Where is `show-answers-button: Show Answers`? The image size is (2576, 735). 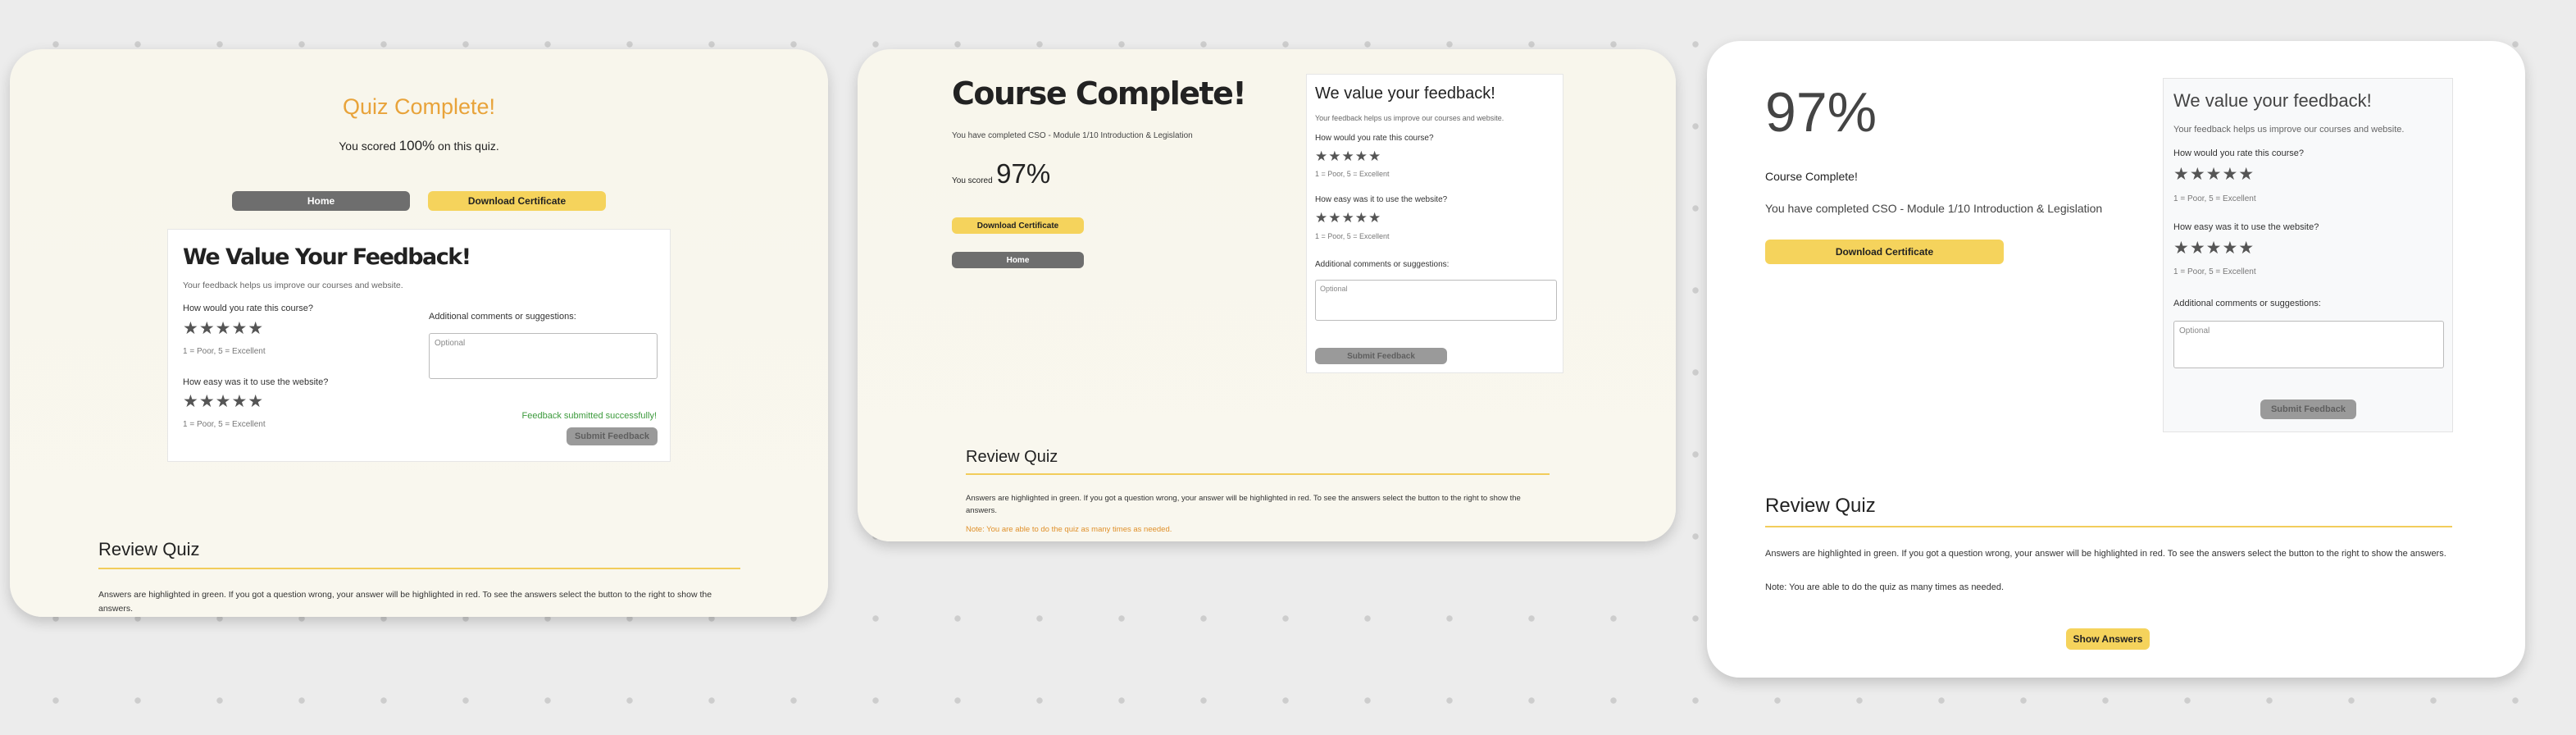 show-answers-button: Show Answers is located at coordinates (2108, 639).